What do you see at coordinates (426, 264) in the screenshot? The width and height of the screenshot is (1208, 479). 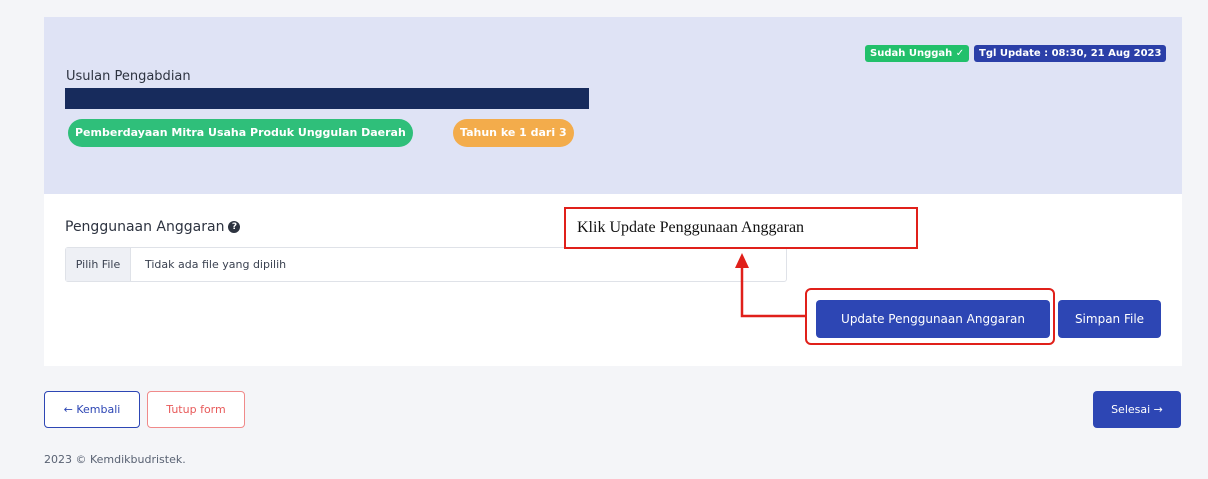 I see `budget-file-input: Pilih File Tidak ada file yang dipilih` at bounding box center [426, 264].